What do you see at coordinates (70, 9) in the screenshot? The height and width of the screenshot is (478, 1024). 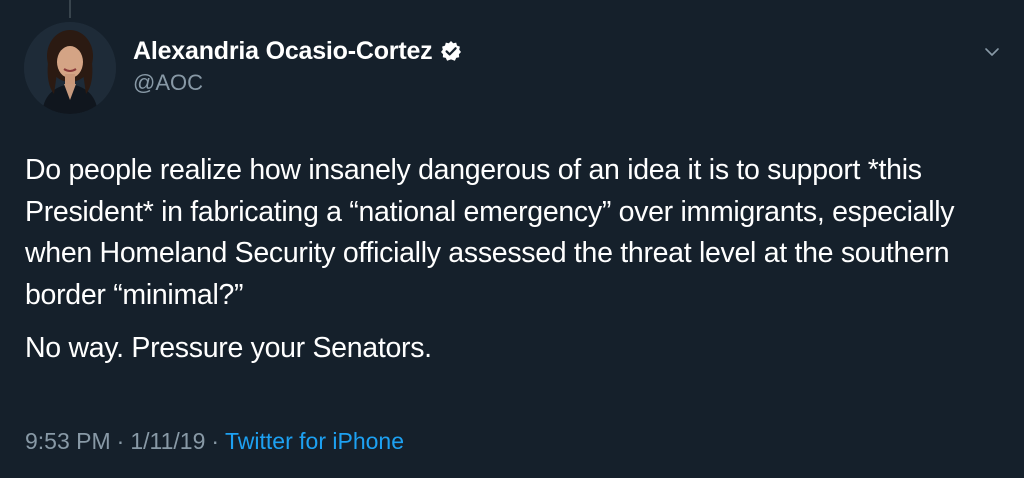 I see `thread-connector-line` at bounding box center [70, 9].